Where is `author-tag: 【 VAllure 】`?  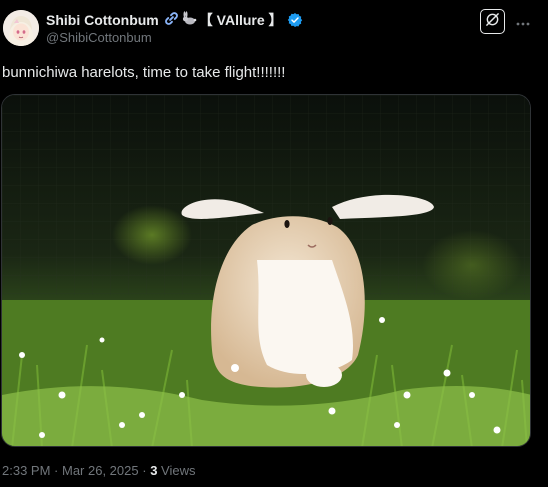
author-tag: 【 VAllure 】 is located at coordinates (240, 20).